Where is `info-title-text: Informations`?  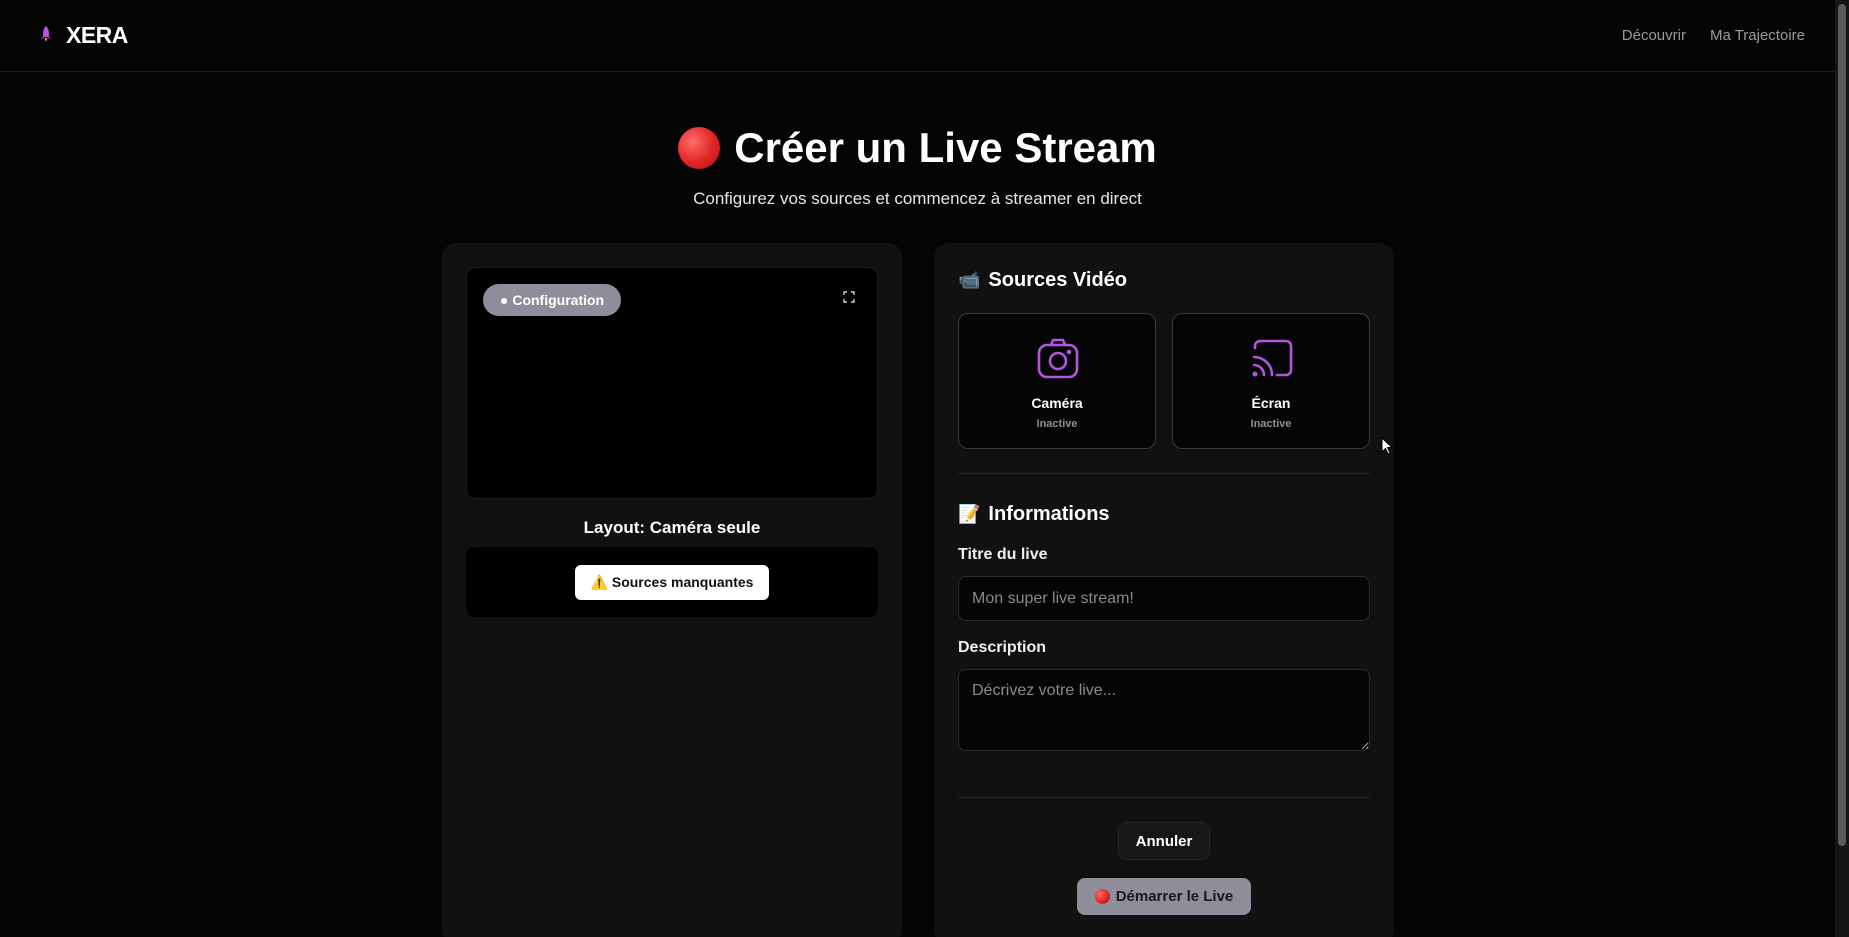 info-title-text: Informations is located at coordinates (1049, 514).